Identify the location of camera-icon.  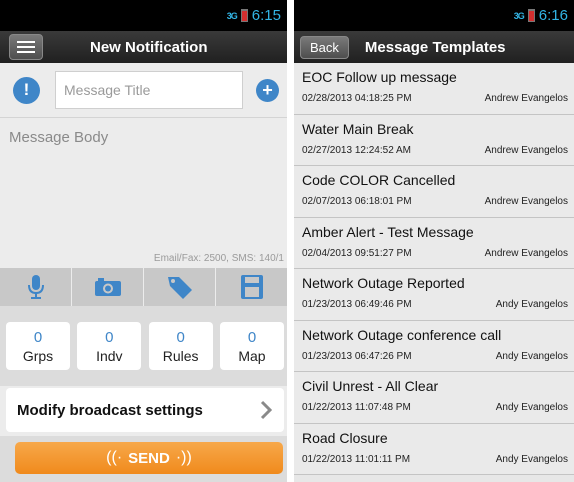
(107, 287).